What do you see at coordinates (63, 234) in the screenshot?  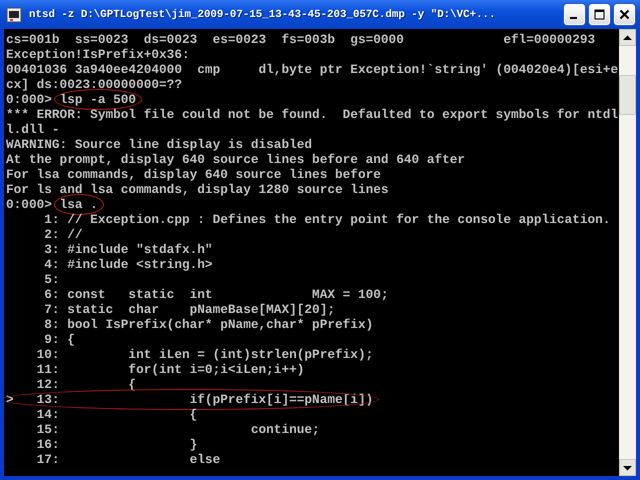 I see `console-line: 2: //` at bounding box center [63, 234].